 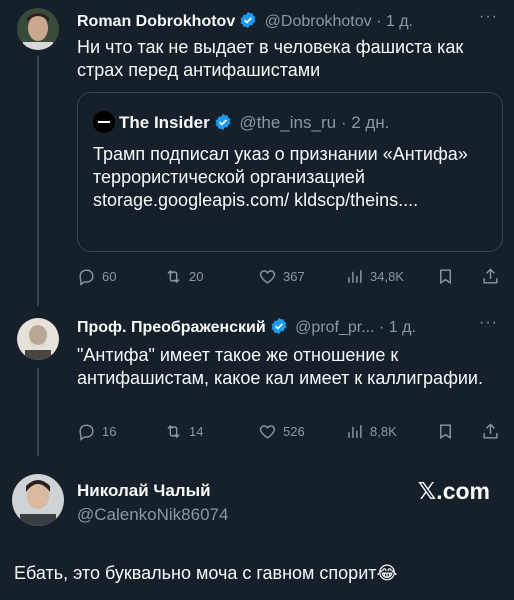 What do you see at coordinates (294, 431) in the screenshot?
I see `like-count: 526` at bounding box center [294, 431].